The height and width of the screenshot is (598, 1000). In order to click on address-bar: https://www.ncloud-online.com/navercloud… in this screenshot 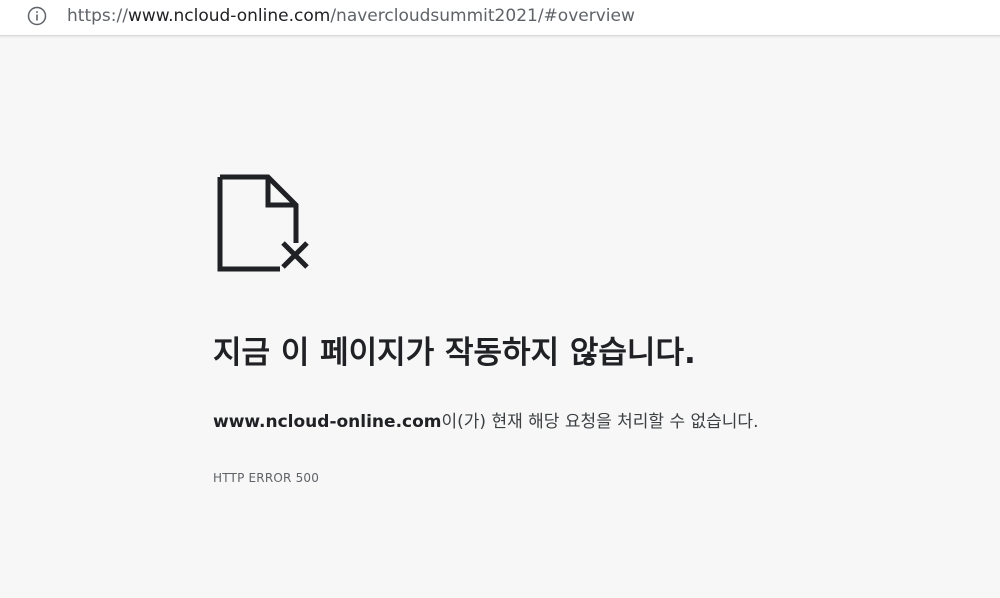, I will do `click(500, 18)`.